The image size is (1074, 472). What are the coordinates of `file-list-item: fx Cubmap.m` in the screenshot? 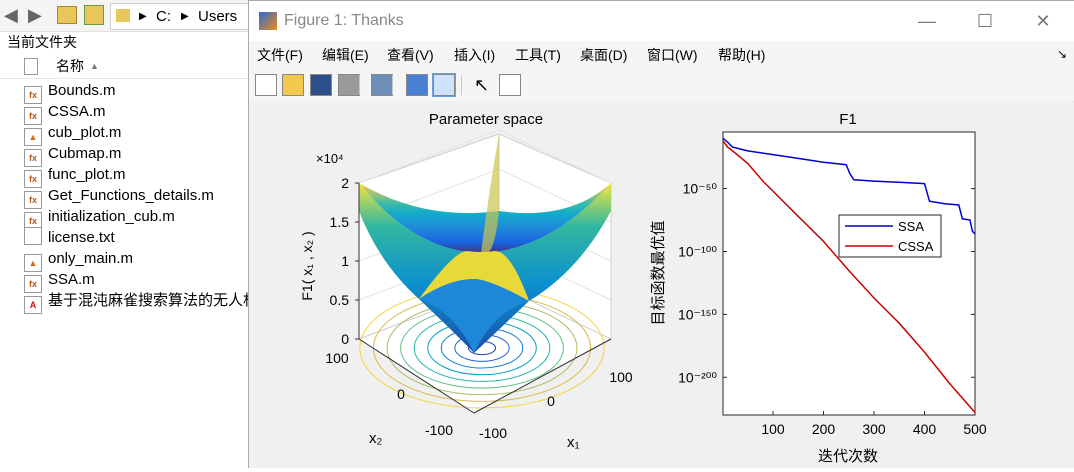 It's located at (73, 155).